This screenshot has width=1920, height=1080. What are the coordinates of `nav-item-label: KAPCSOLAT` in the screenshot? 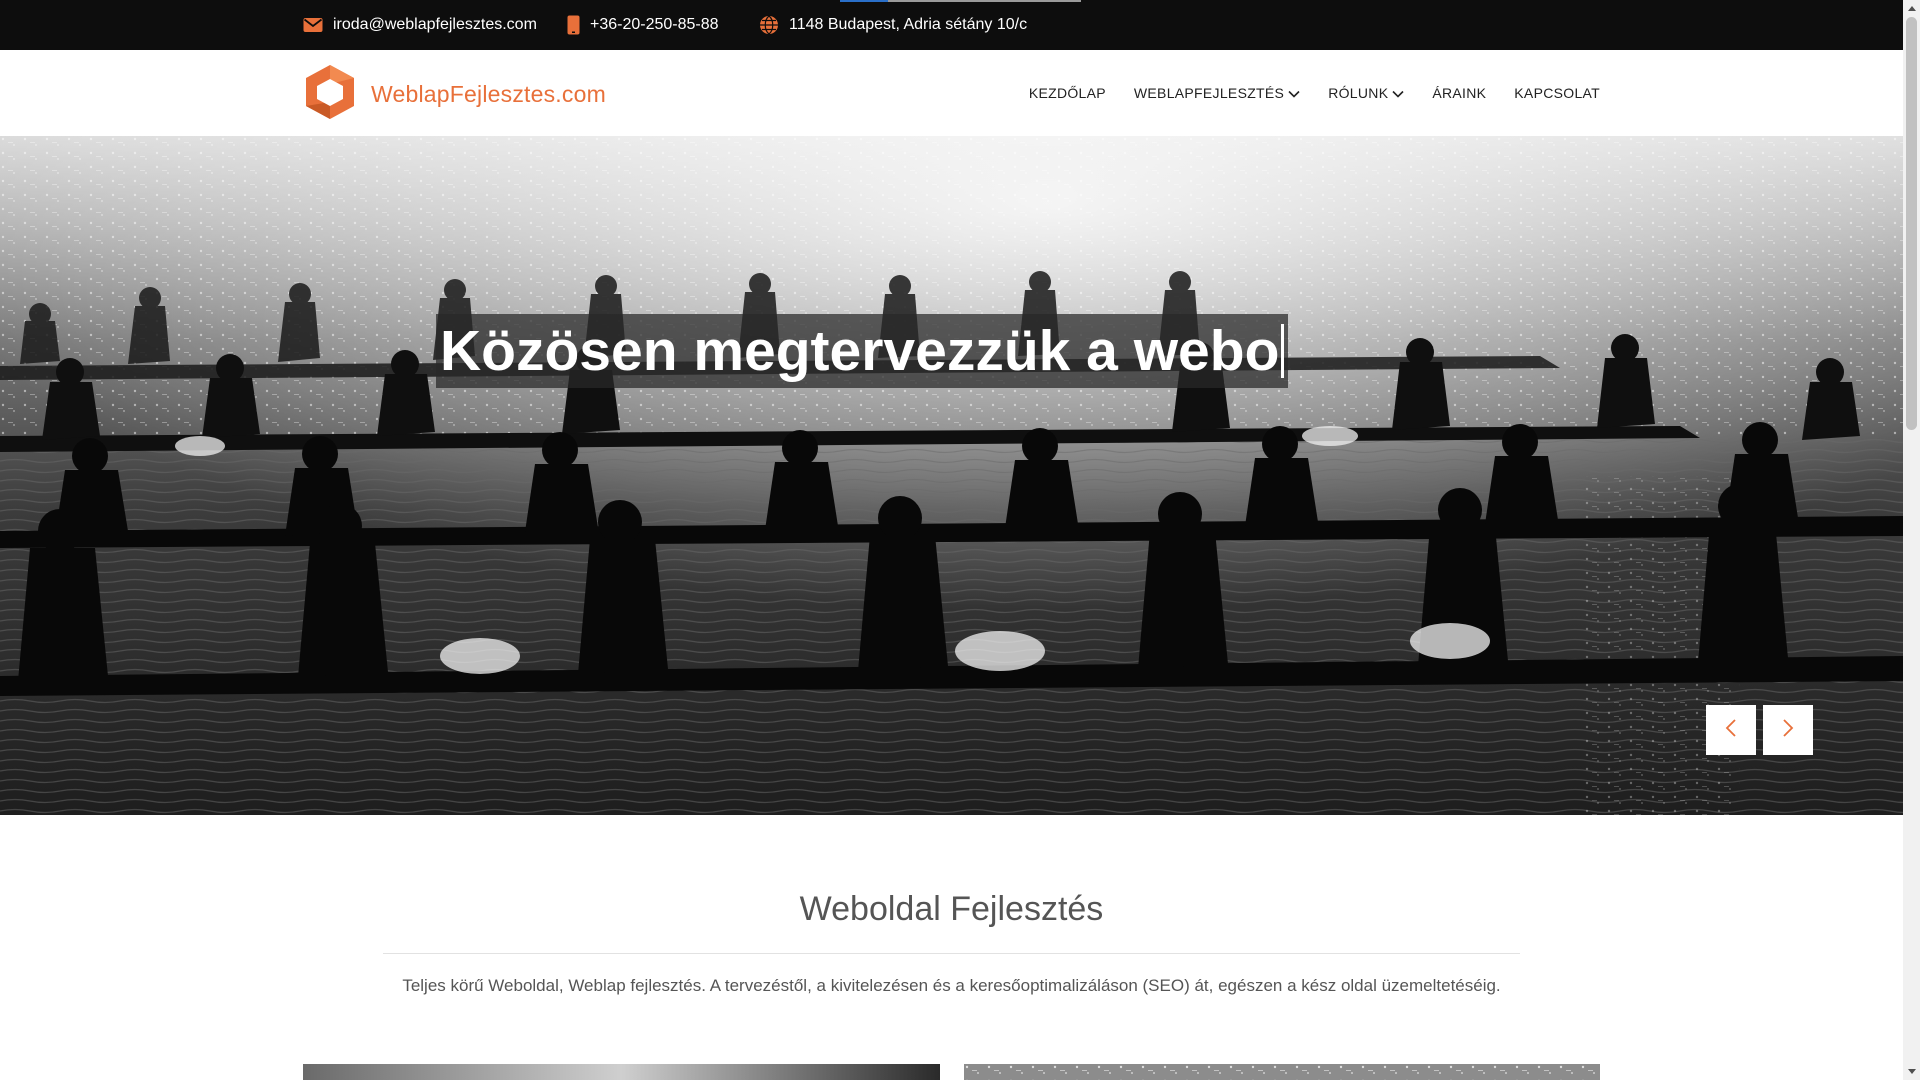 It's located at (1557, 93).